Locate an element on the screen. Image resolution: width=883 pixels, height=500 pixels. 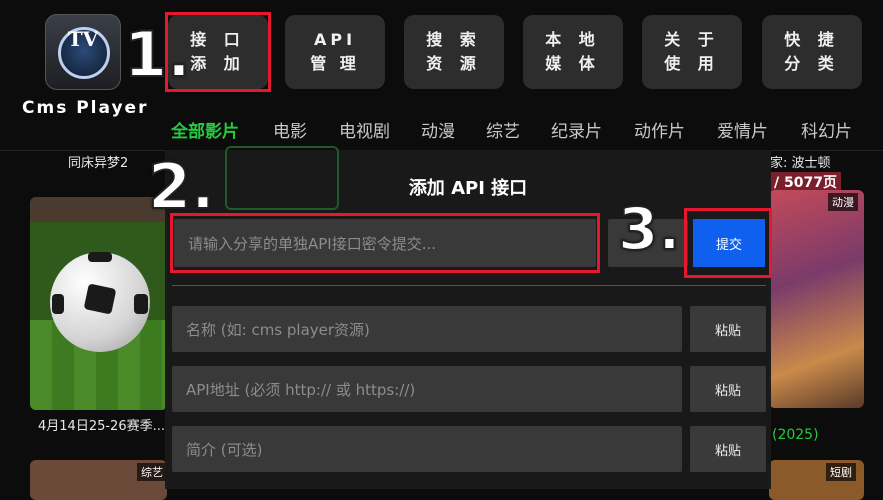
step-1-label: 1. is located at coordinates (157, 54).